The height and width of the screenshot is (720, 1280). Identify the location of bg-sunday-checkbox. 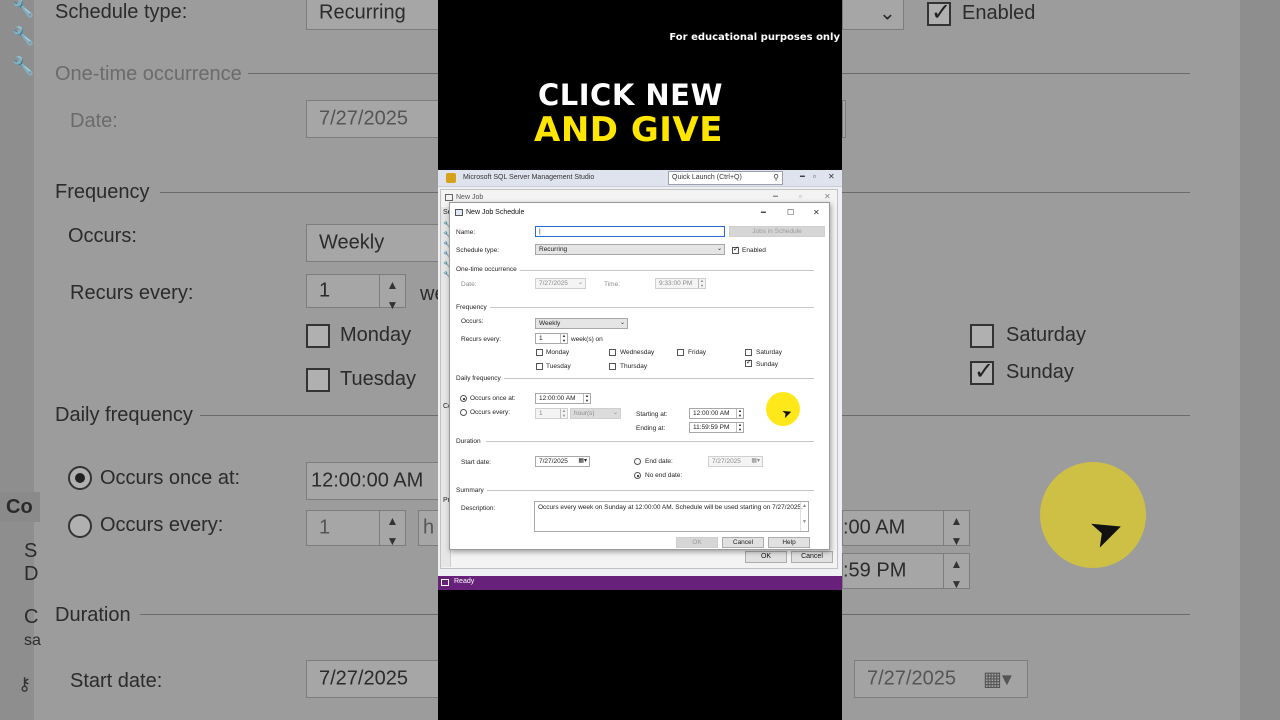
(982, 371).